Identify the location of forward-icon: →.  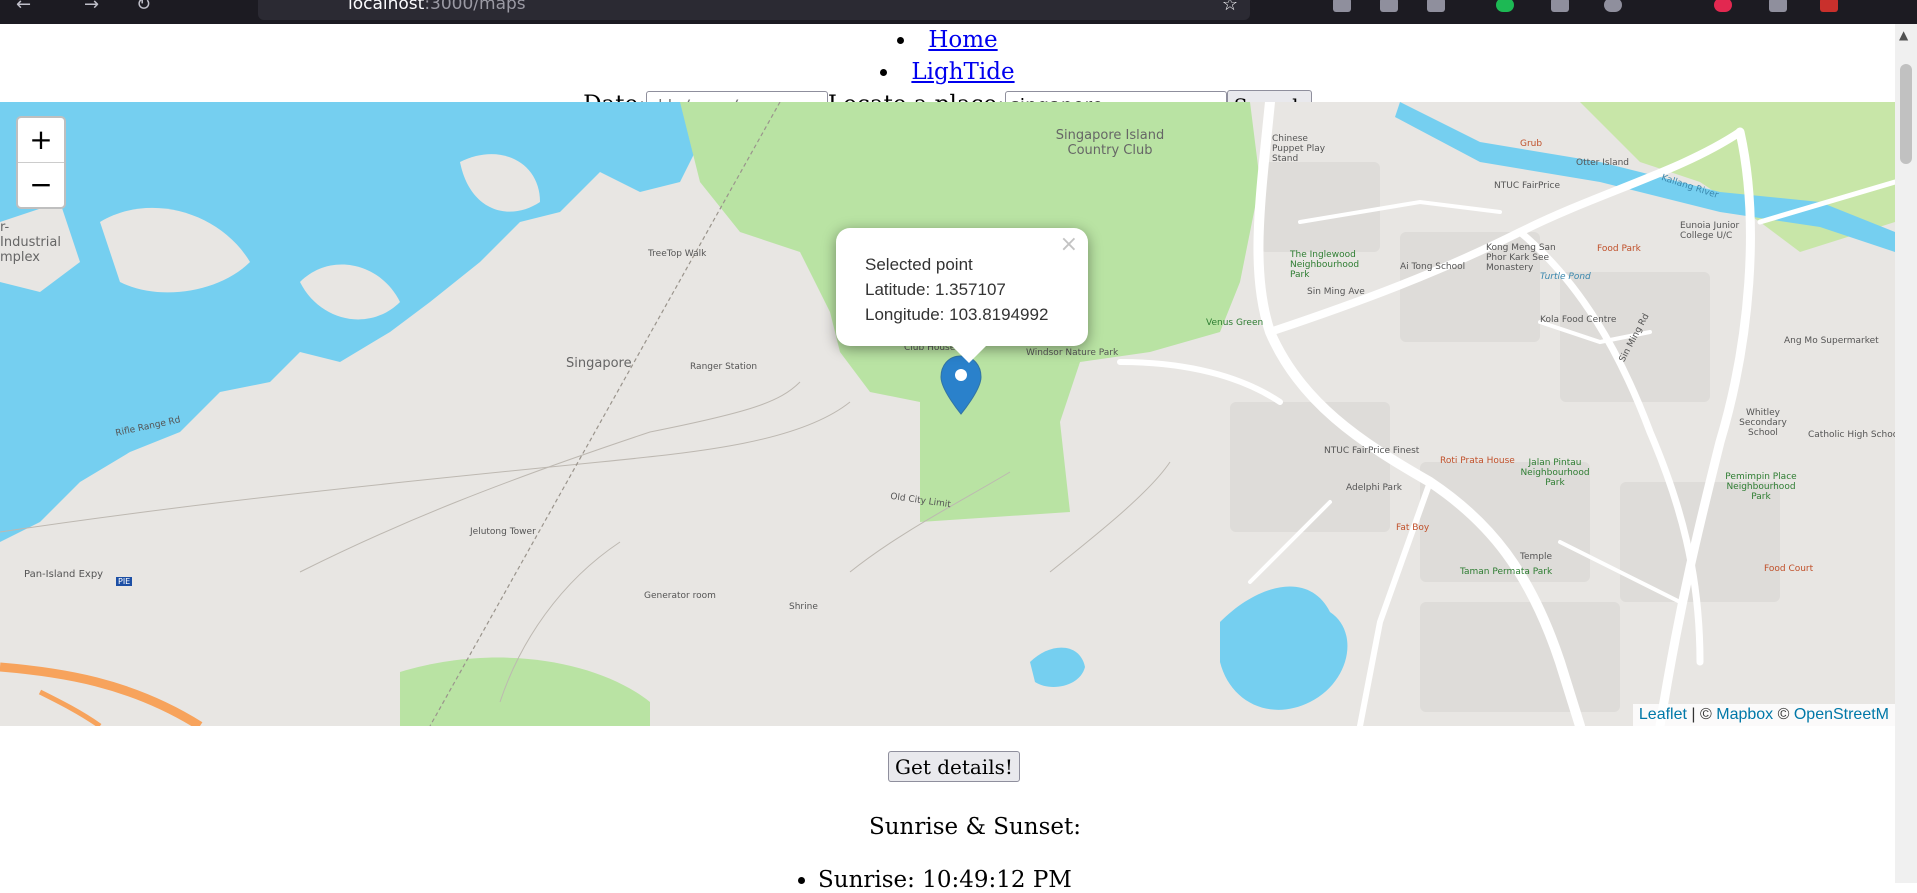
(91, 7).